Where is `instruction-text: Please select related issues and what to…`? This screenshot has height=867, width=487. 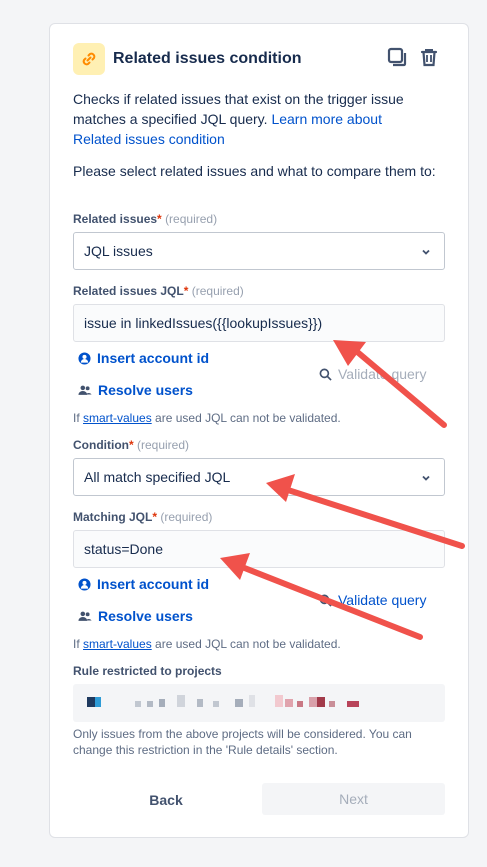
instruction-text: Please select related issues and what to… is located at coordinates (254, 171).